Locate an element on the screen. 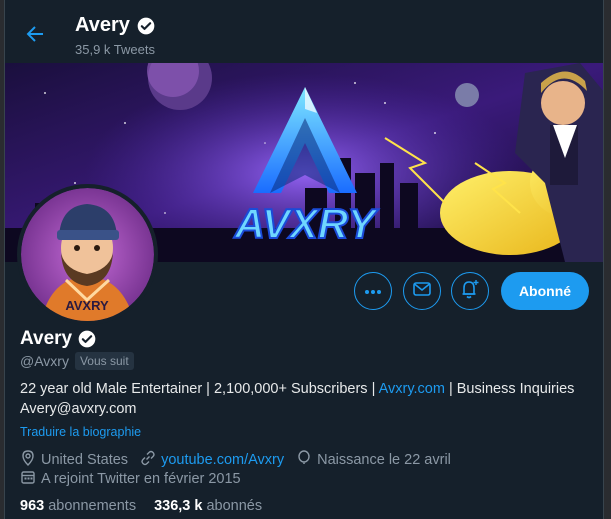 The height and width of the screenshot is (519, 611). message-button is located at coordinates (422, 291).